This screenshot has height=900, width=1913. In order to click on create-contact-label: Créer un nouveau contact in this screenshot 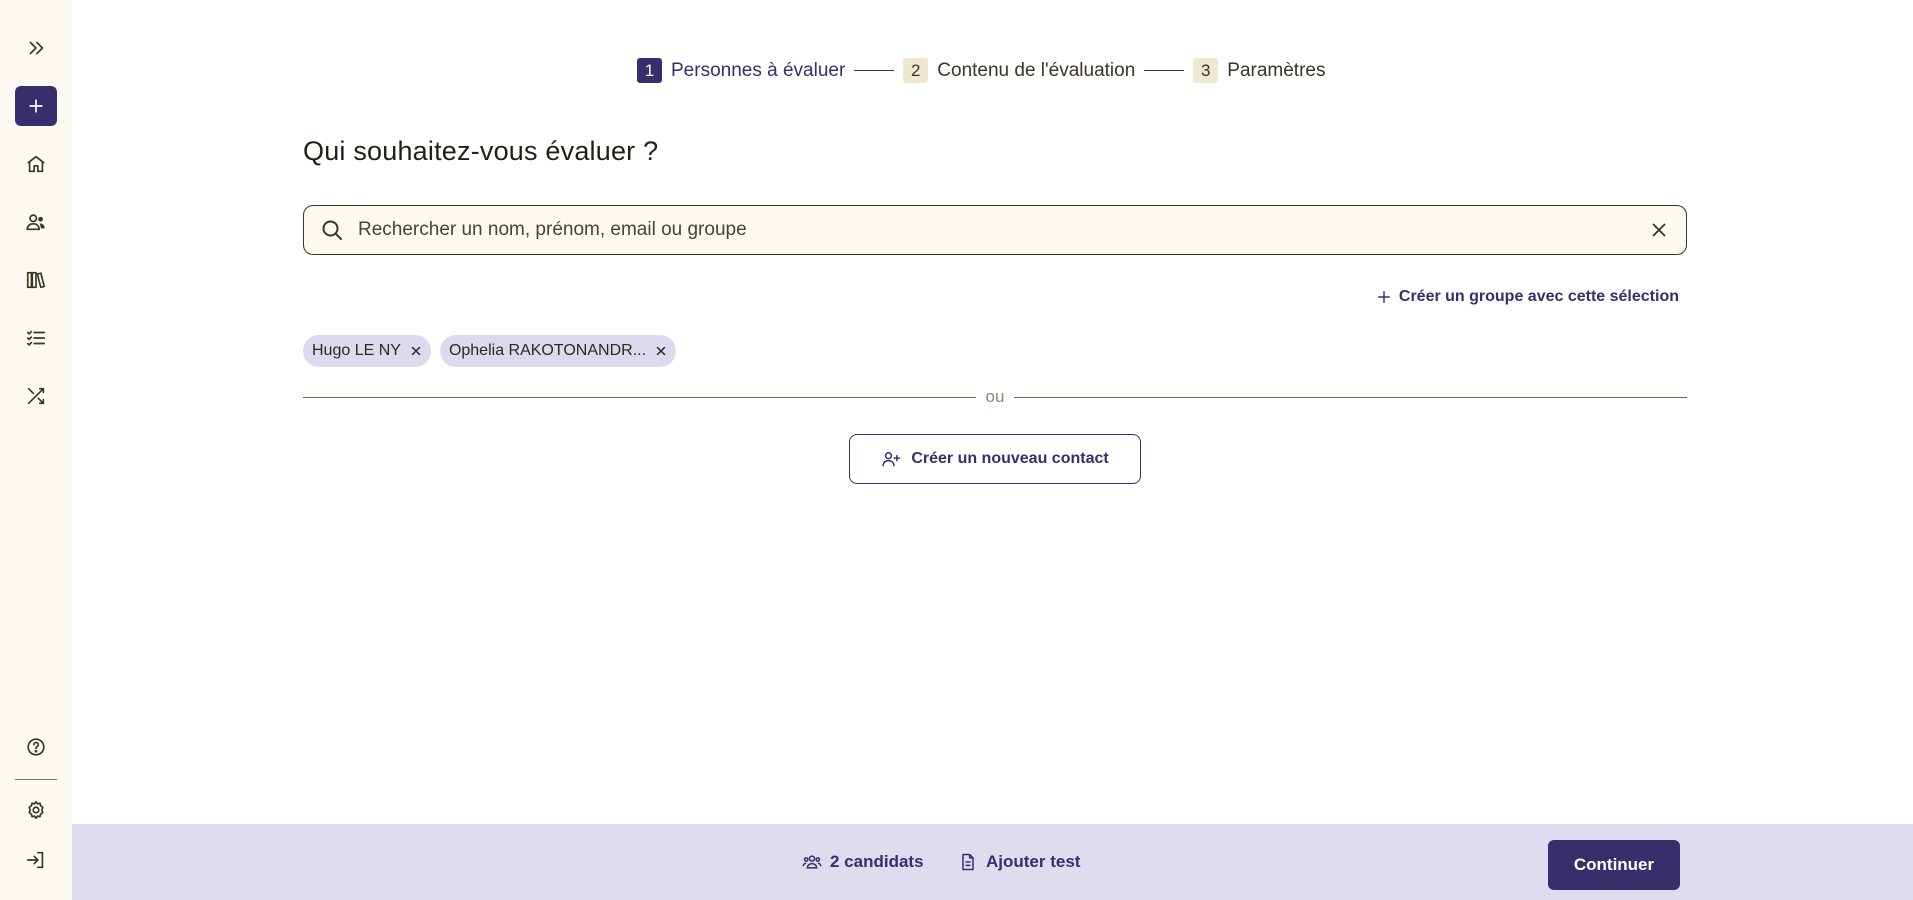, I will do `click(1010, 458)`.